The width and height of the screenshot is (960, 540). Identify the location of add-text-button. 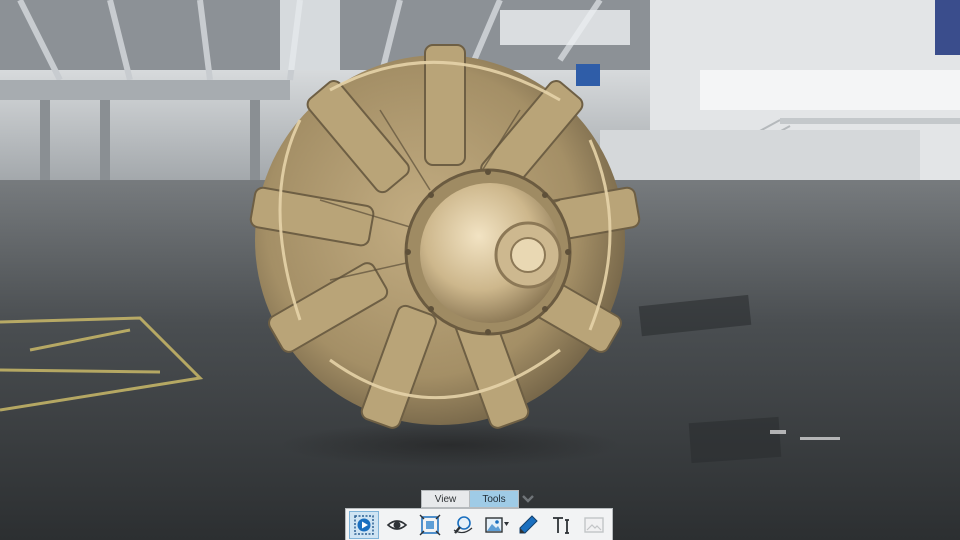
(561, 525).